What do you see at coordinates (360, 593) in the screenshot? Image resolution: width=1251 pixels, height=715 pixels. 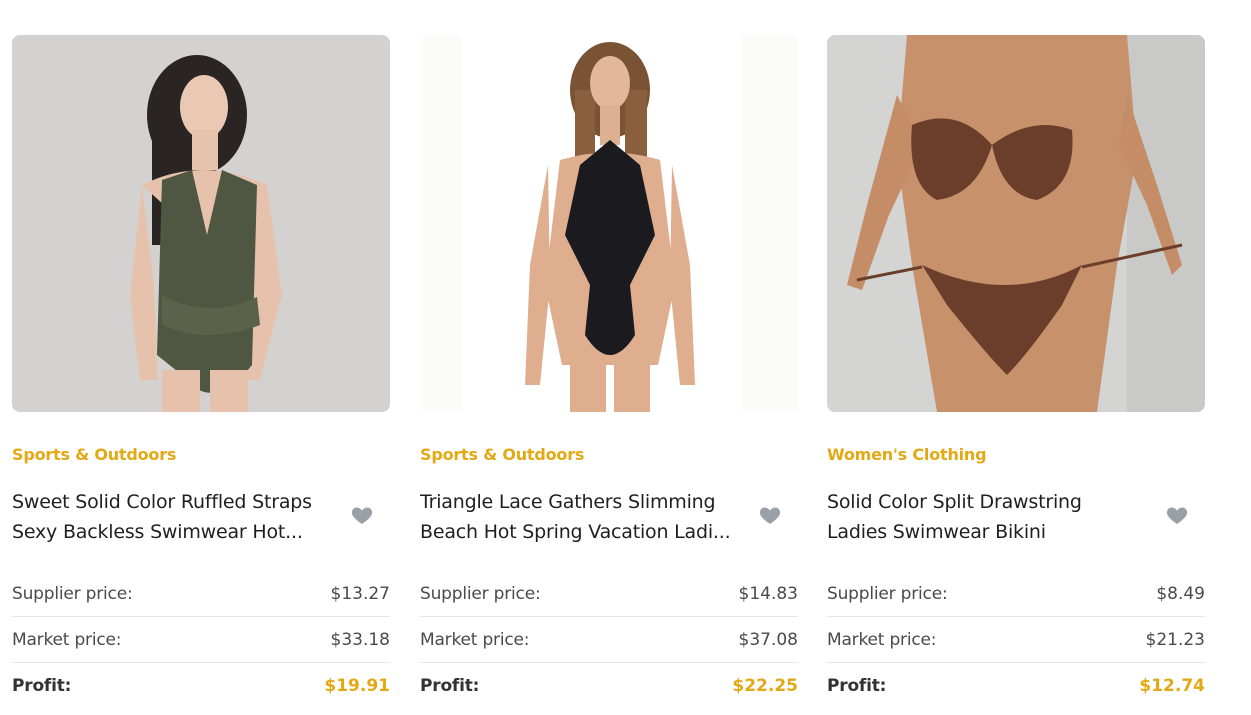 I see `supplier-price-value: $13.27` at bounding box center [360, 593].